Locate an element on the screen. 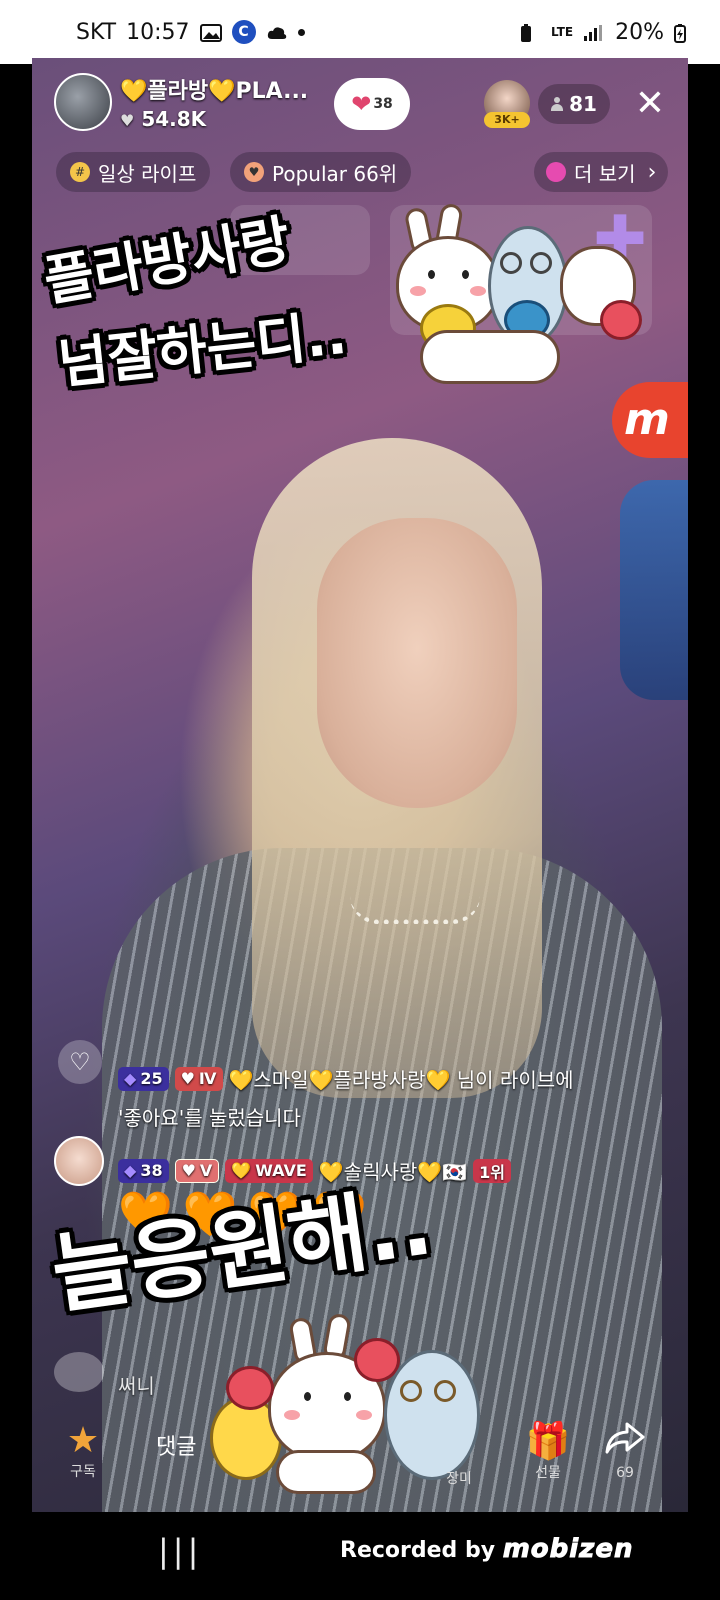 The image size is (720, 1600). rank-value: Ⅳ is located at coordinates (207, 1078).